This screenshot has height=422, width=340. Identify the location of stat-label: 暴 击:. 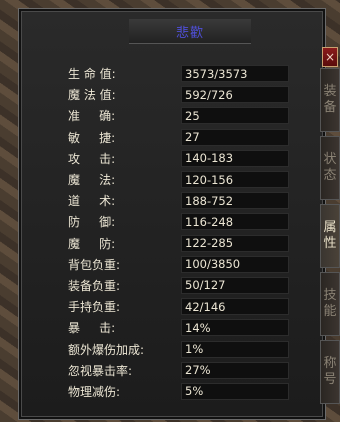
(92, 328).